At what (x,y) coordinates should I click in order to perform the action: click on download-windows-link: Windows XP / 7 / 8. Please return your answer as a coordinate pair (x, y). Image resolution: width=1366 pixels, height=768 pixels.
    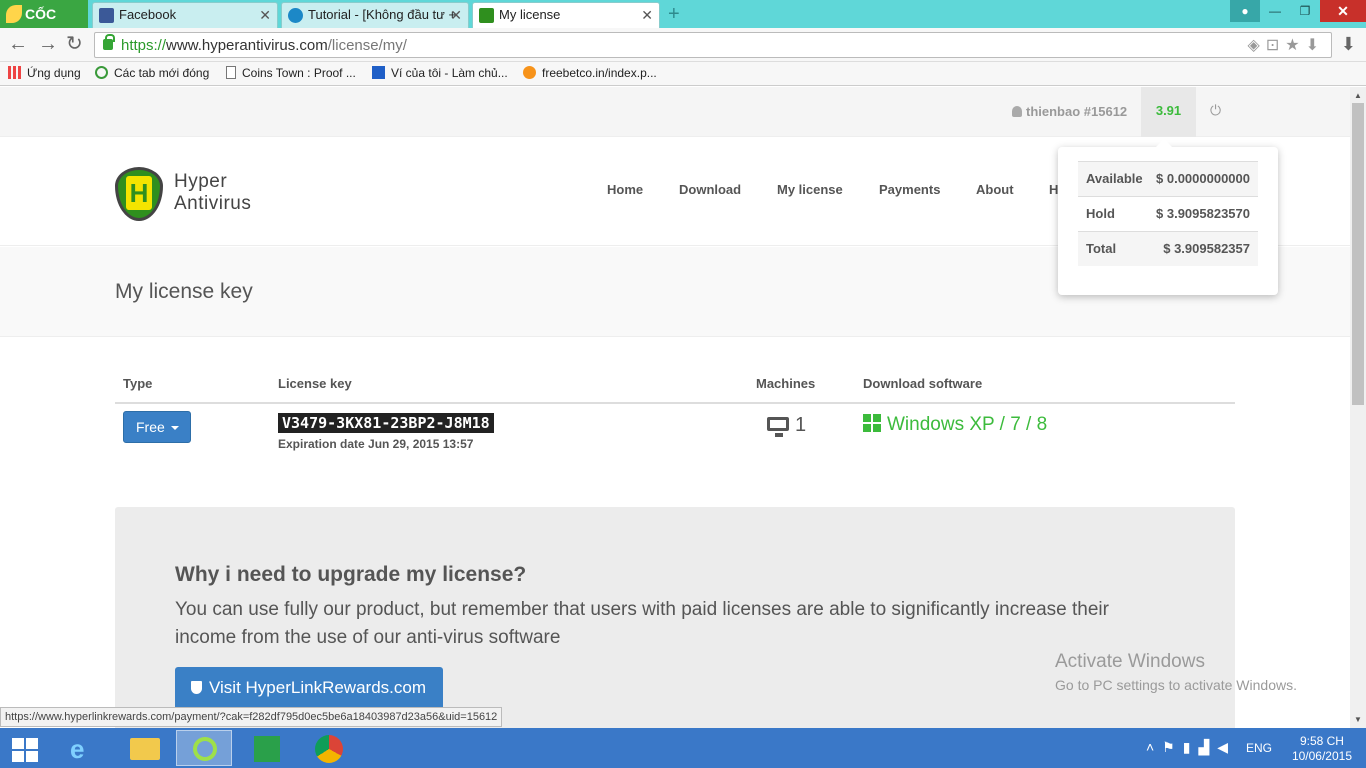
    Looking at the image, I should click on (955, 425).